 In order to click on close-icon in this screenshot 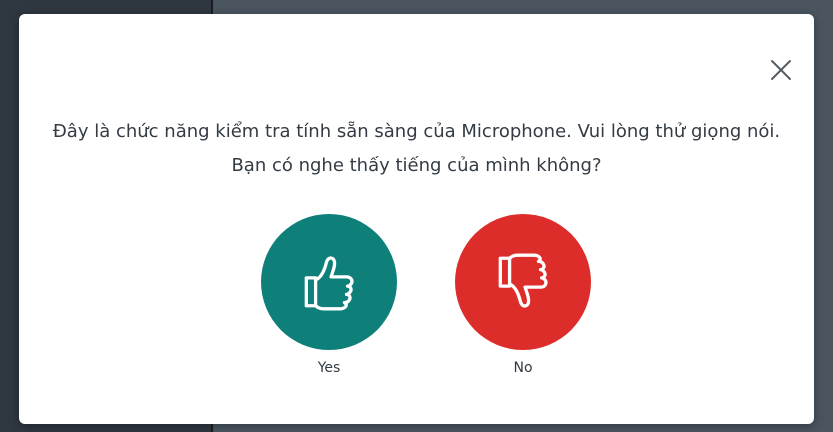, I will do `click(781, 70)`.